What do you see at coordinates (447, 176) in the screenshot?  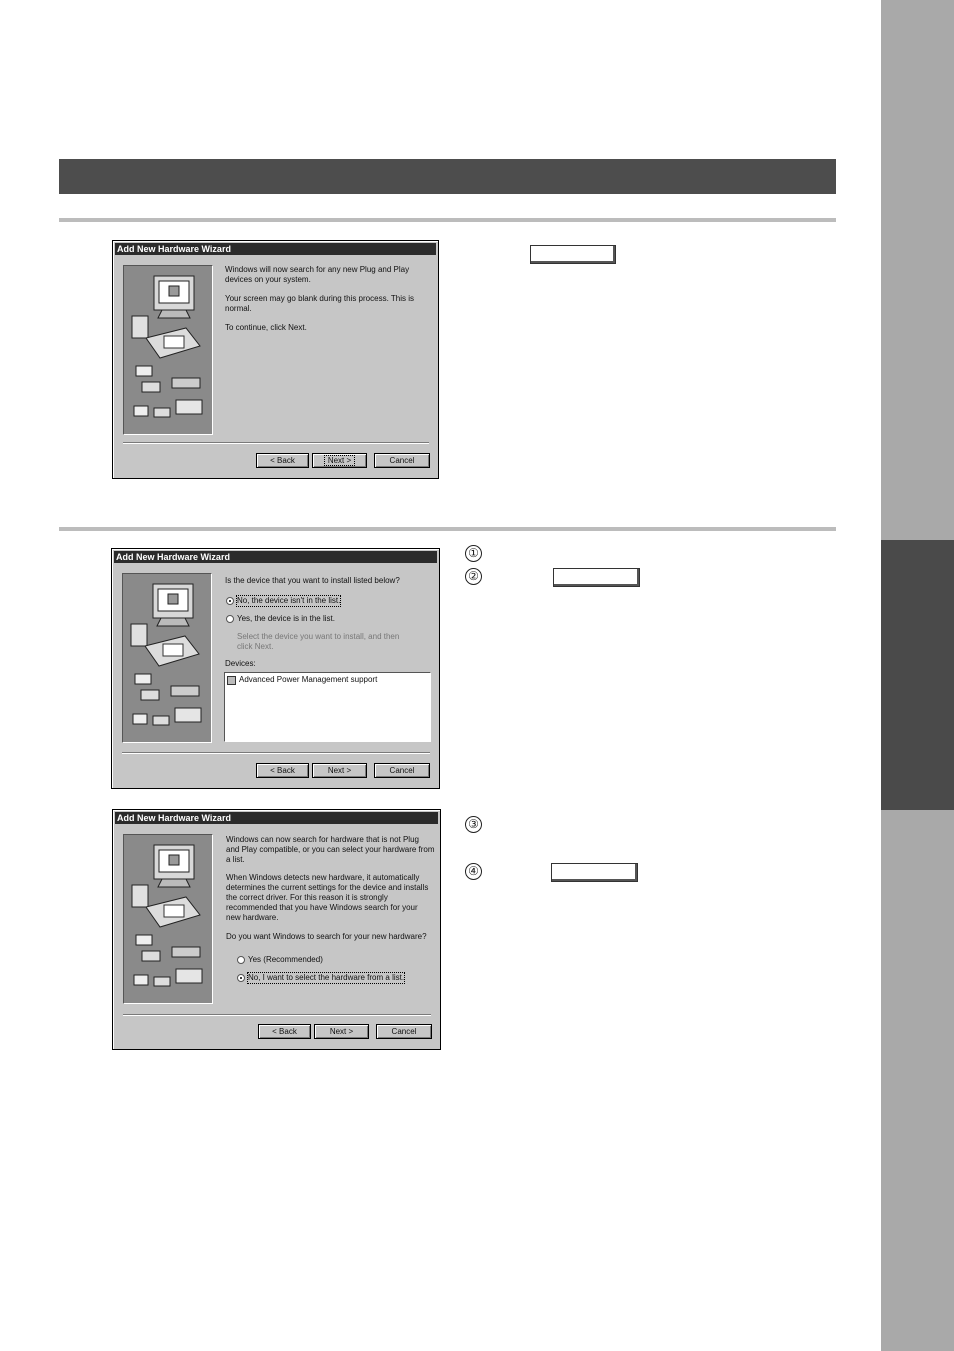 I see `section-header-bar` at bounding box center [447, 176].